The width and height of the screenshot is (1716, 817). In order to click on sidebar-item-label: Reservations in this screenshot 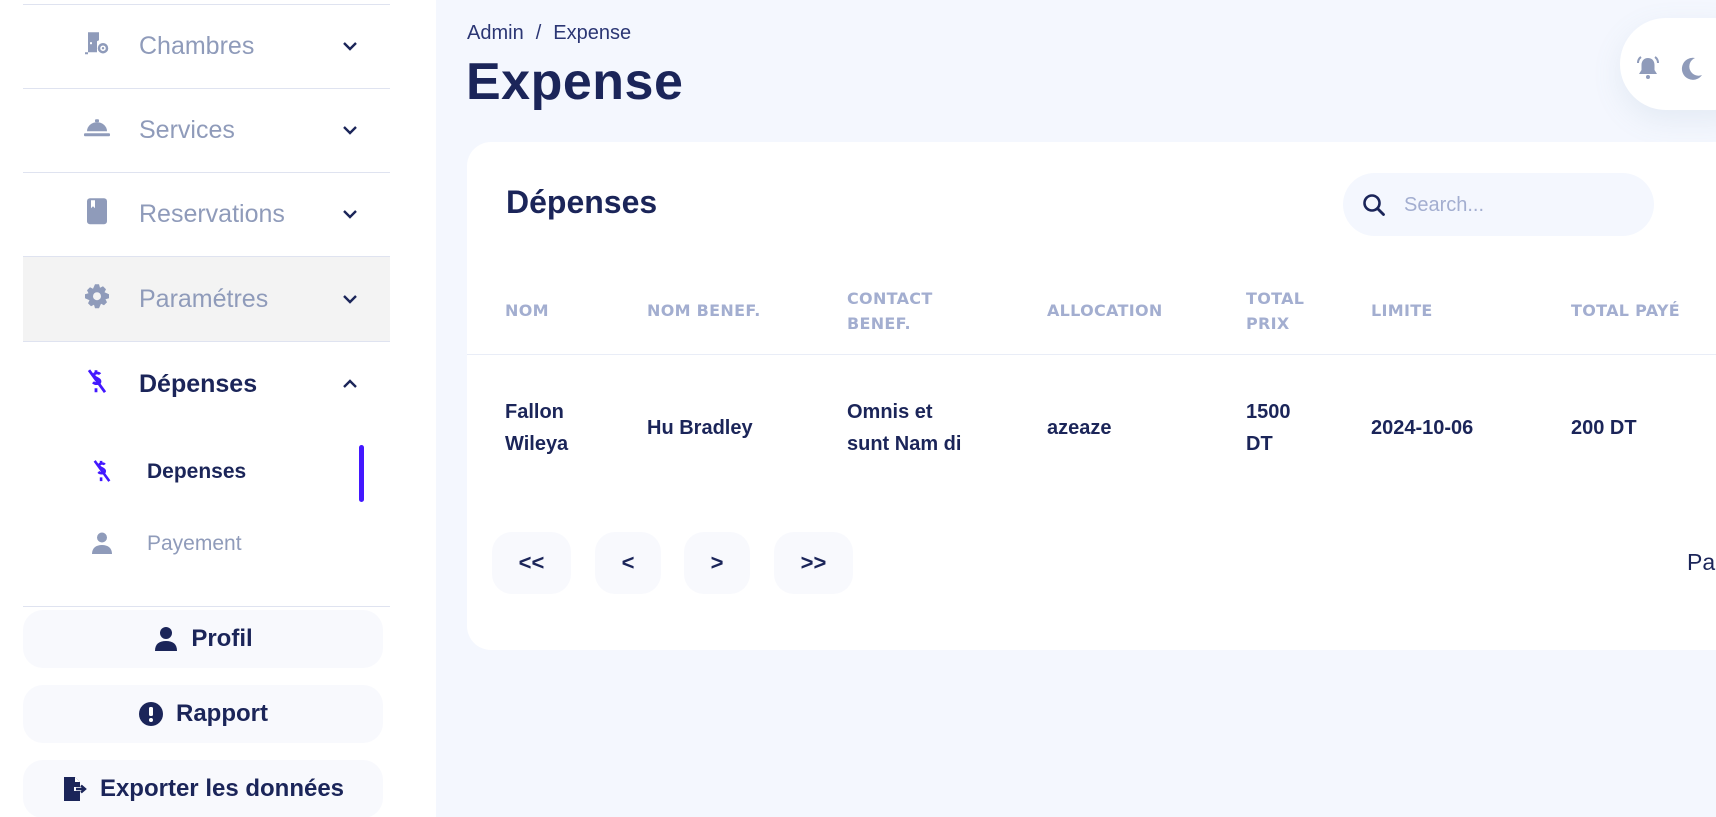, I will do `click(212, 213)`.